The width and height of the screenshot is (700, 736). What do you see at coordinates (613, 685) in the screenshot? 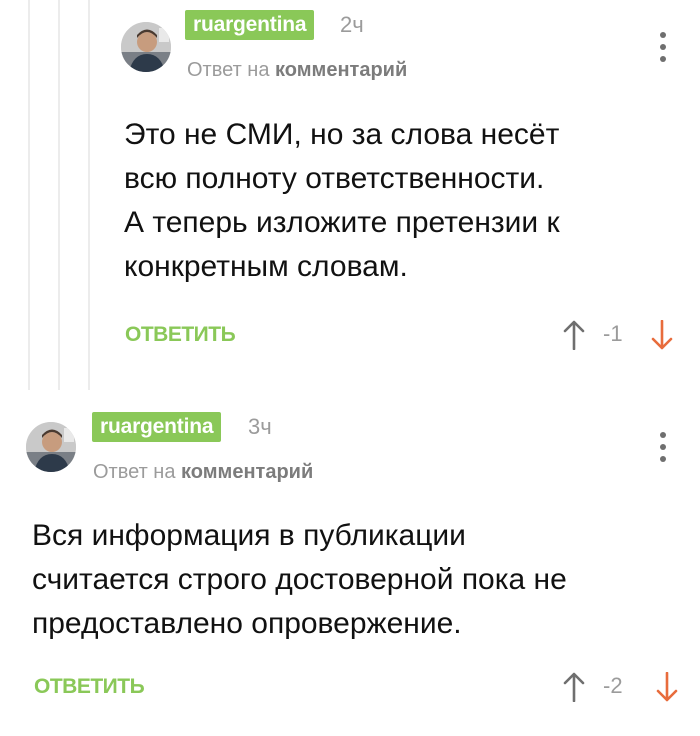
I see `comment-score: -2` at bounding box center [613, 685].